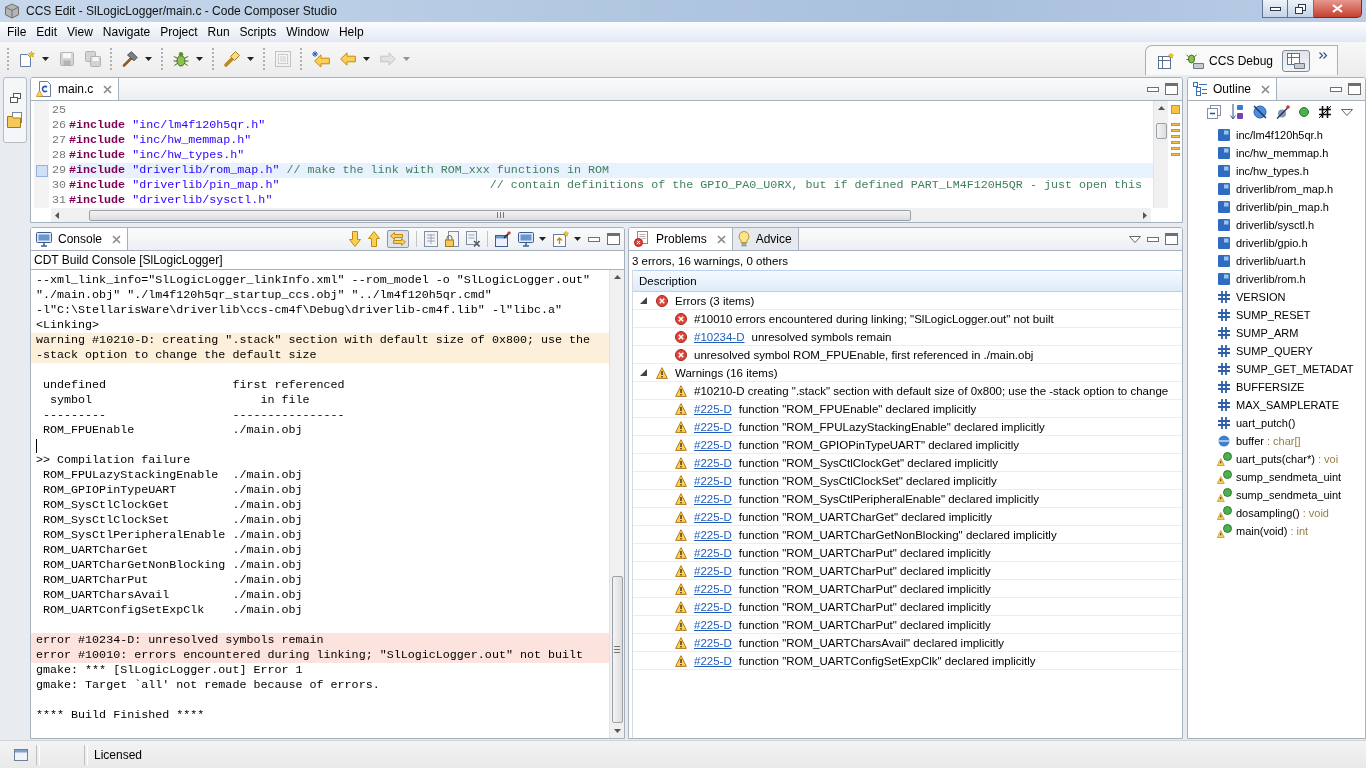 The height and width of the screenshot is (768, 1366). Describe the element at coordinates (867, 480) in the screenshot. I see `problem-description: function "ROM_SysCtlClockSet" declared implicitly` at that location.